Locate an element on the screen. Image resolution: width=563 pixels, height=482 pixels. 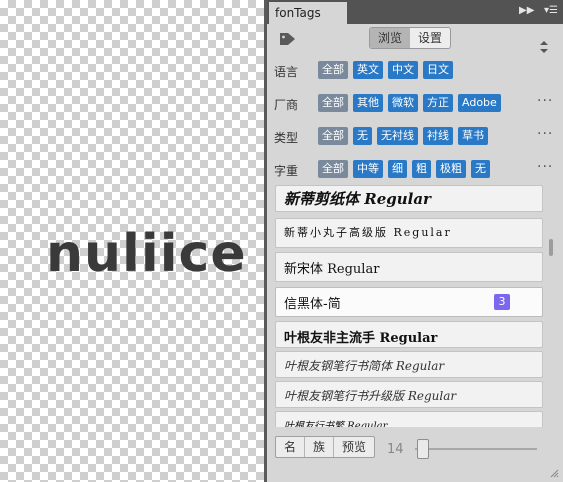
font-name: 叶根友行书繁 Regular is located at coordinates (336, 424).